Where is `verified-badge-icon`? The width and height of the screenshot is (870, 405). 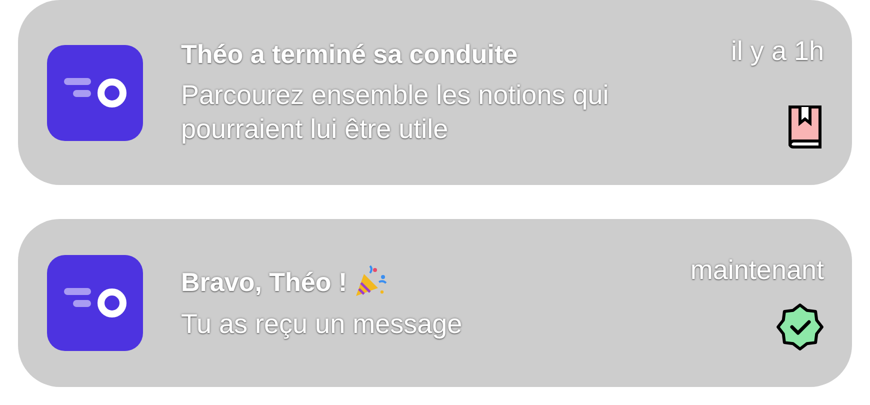
verified-badge-icon is located at coordinates (800, 327).